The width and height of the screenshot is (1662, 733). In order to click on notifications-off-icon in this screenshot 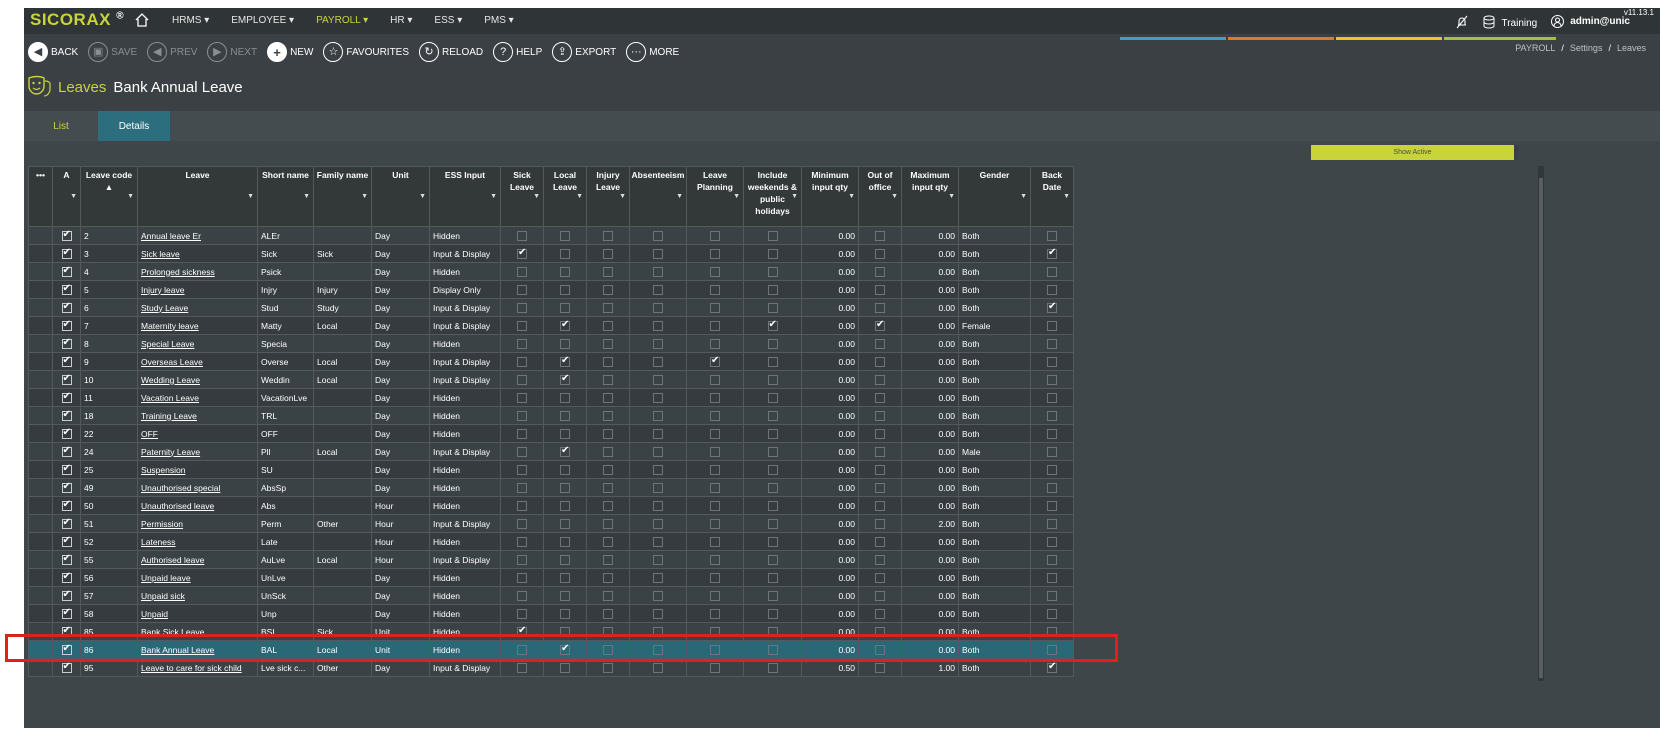, I will do `click(1462, 22)`.